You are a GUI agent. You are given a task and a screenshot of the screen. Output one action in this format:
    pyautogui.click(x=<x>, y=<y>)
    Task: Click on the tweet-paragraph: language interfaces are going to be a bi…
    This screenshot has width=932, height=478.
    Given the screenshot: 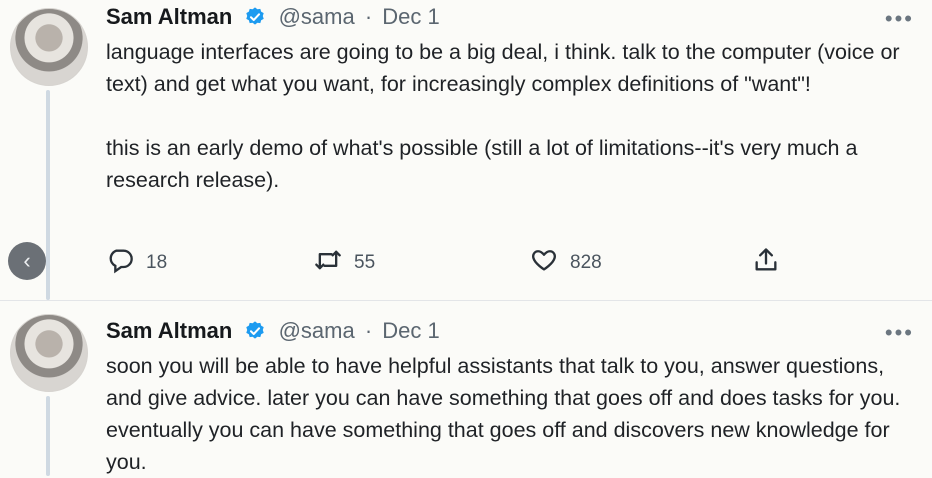 What is the action you would take?
    pyautogui.click(x=503, y=68)
    